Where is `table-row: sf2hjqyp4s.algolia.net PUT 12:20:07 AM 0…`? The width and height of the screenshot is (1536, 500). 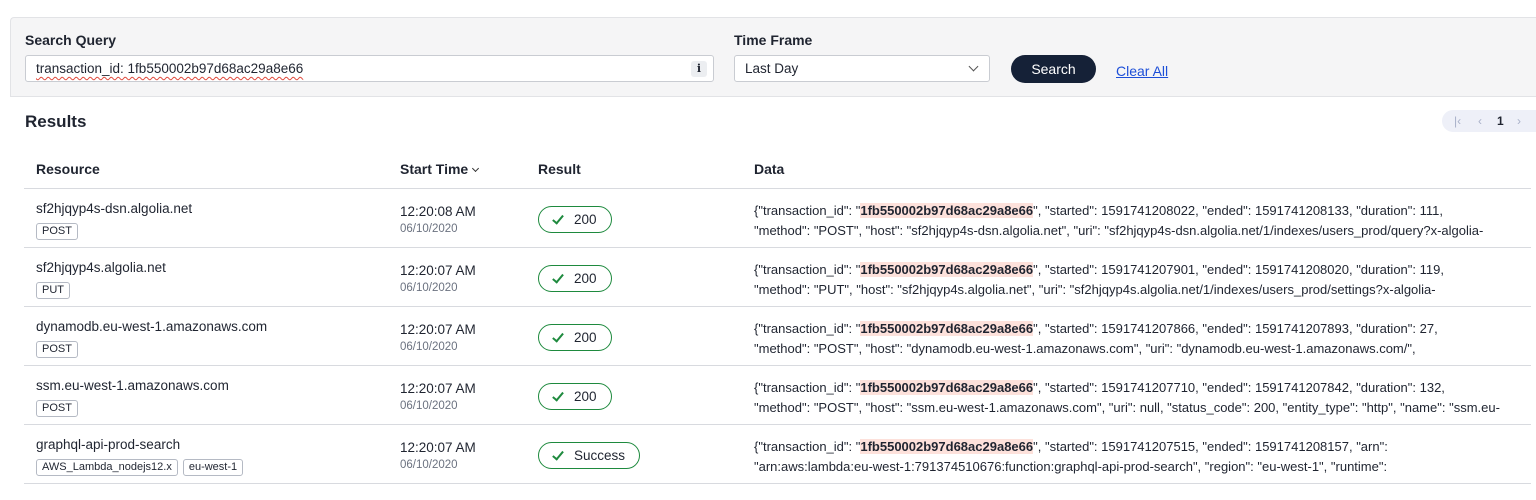 table-row: sf2hjqyp4s.algolia.net PUT 12:20:07 AM 0… is located at coordinates (777, 277).